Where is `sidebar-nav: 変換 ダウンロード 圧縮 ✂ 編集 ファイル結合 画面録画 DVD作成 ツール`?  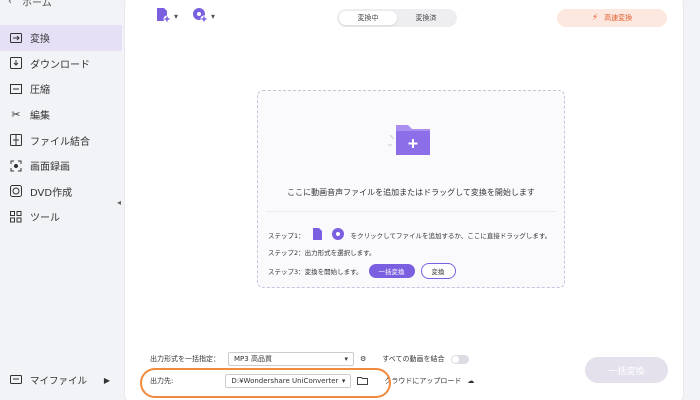
sidebar-nav: 変換 ダウンロード 圧縮 ✂ 編集 ファイル結合 画面録画 DVD作成 ツール is located at coordinates (61, 127).